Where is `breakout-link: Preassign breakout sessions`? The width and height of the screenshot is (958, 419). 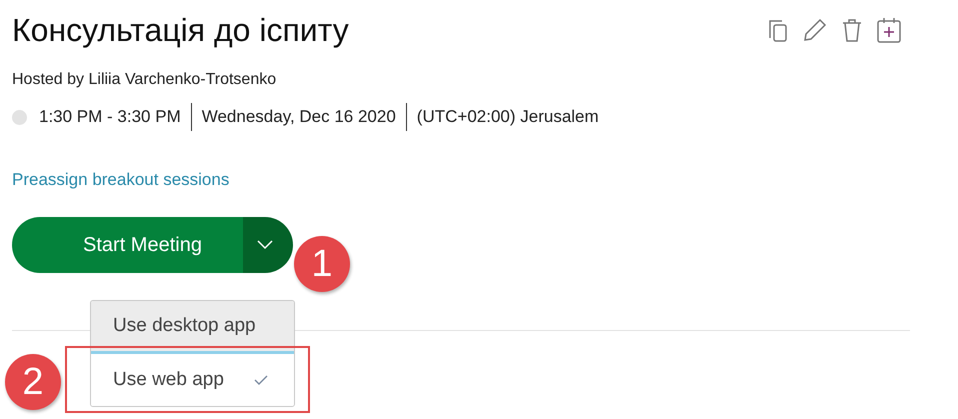
breakout-link: Preassign breakout sessions is located at coordinates (121, 180).